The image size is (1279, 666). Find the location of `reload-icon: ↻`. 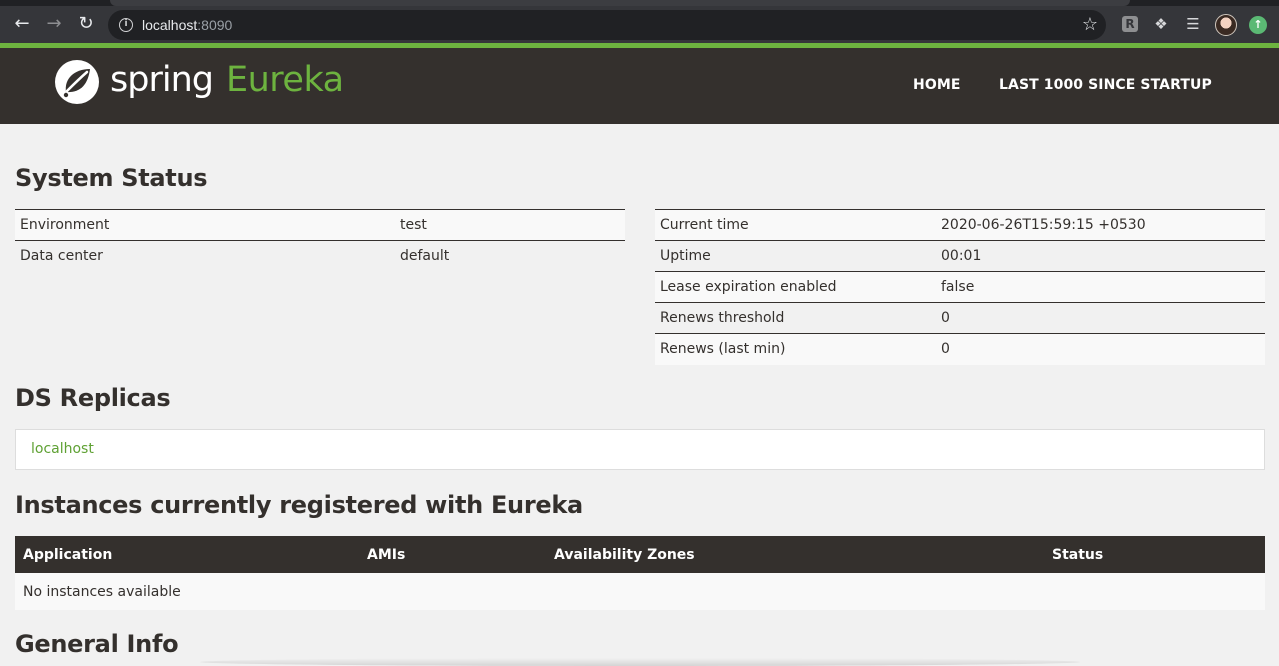

reload-icon: ↻ is located at coordinates (86, 24).